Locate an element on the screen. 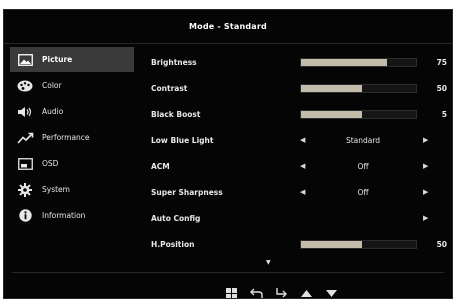 The height and width of the screenshot is (302, 456). black-boost-value: 5 is located at coordinates (444, 114).